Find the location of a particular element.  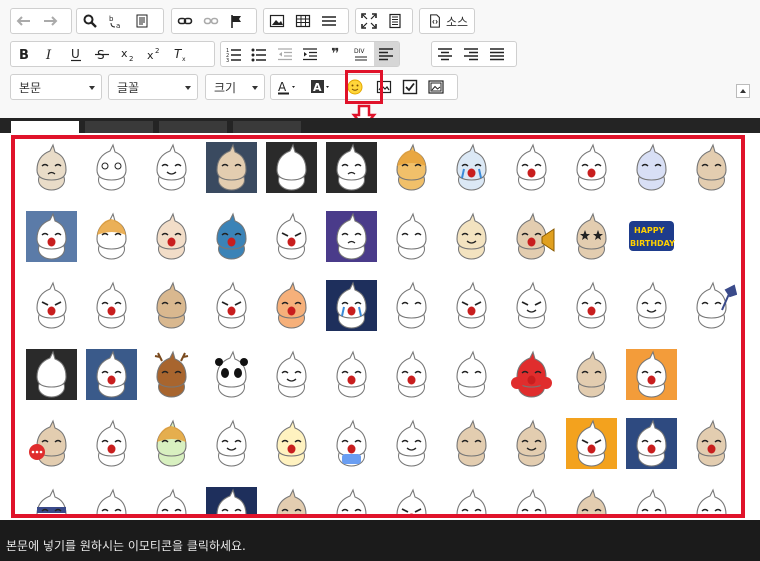

show-blocks-button is located at coordinates (395, 21).